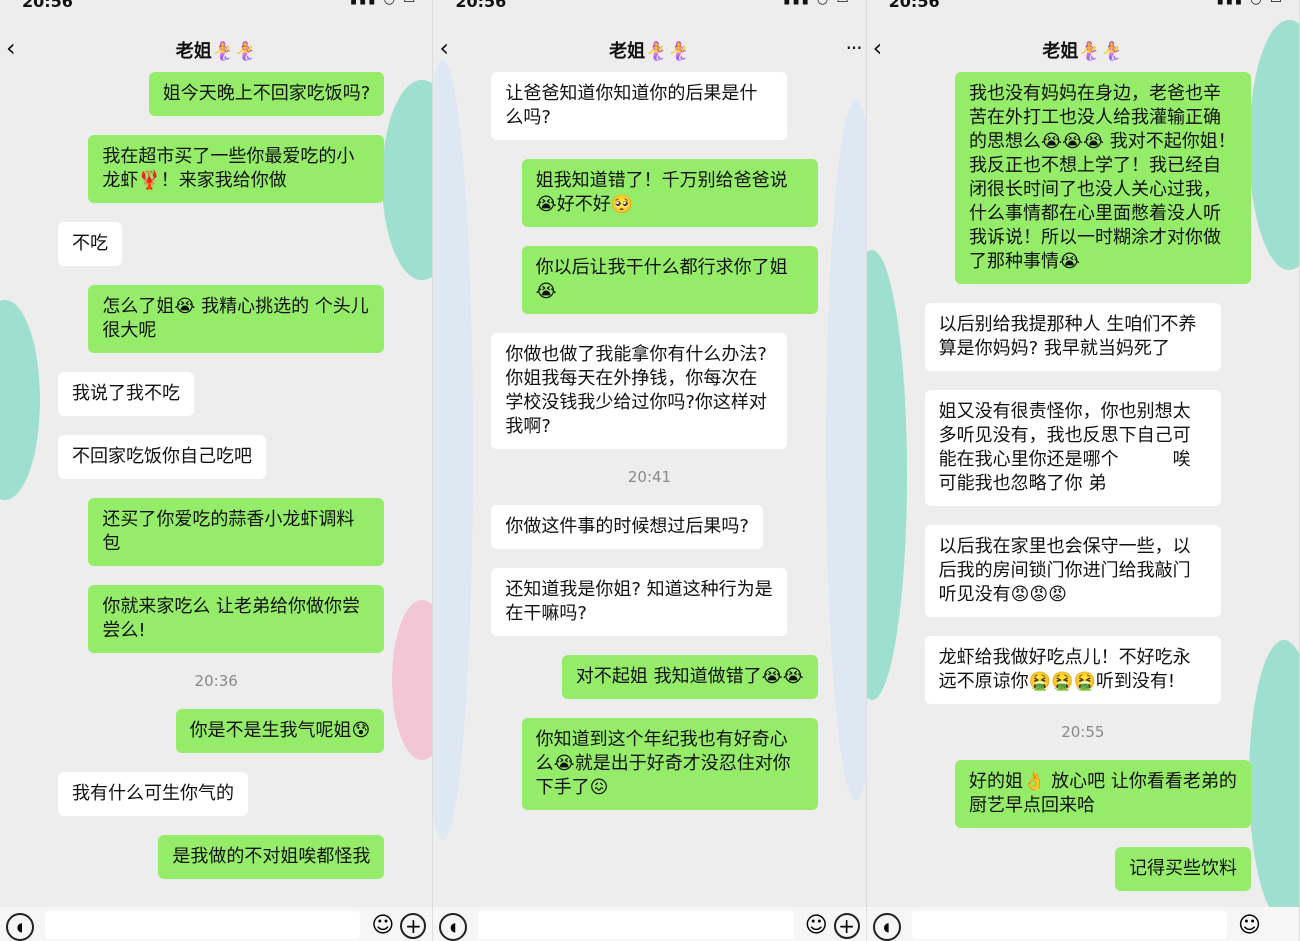  I want to click on sent-message-bubble: 姐今天晚上不回家吃饭吗?, so click(266, 94).